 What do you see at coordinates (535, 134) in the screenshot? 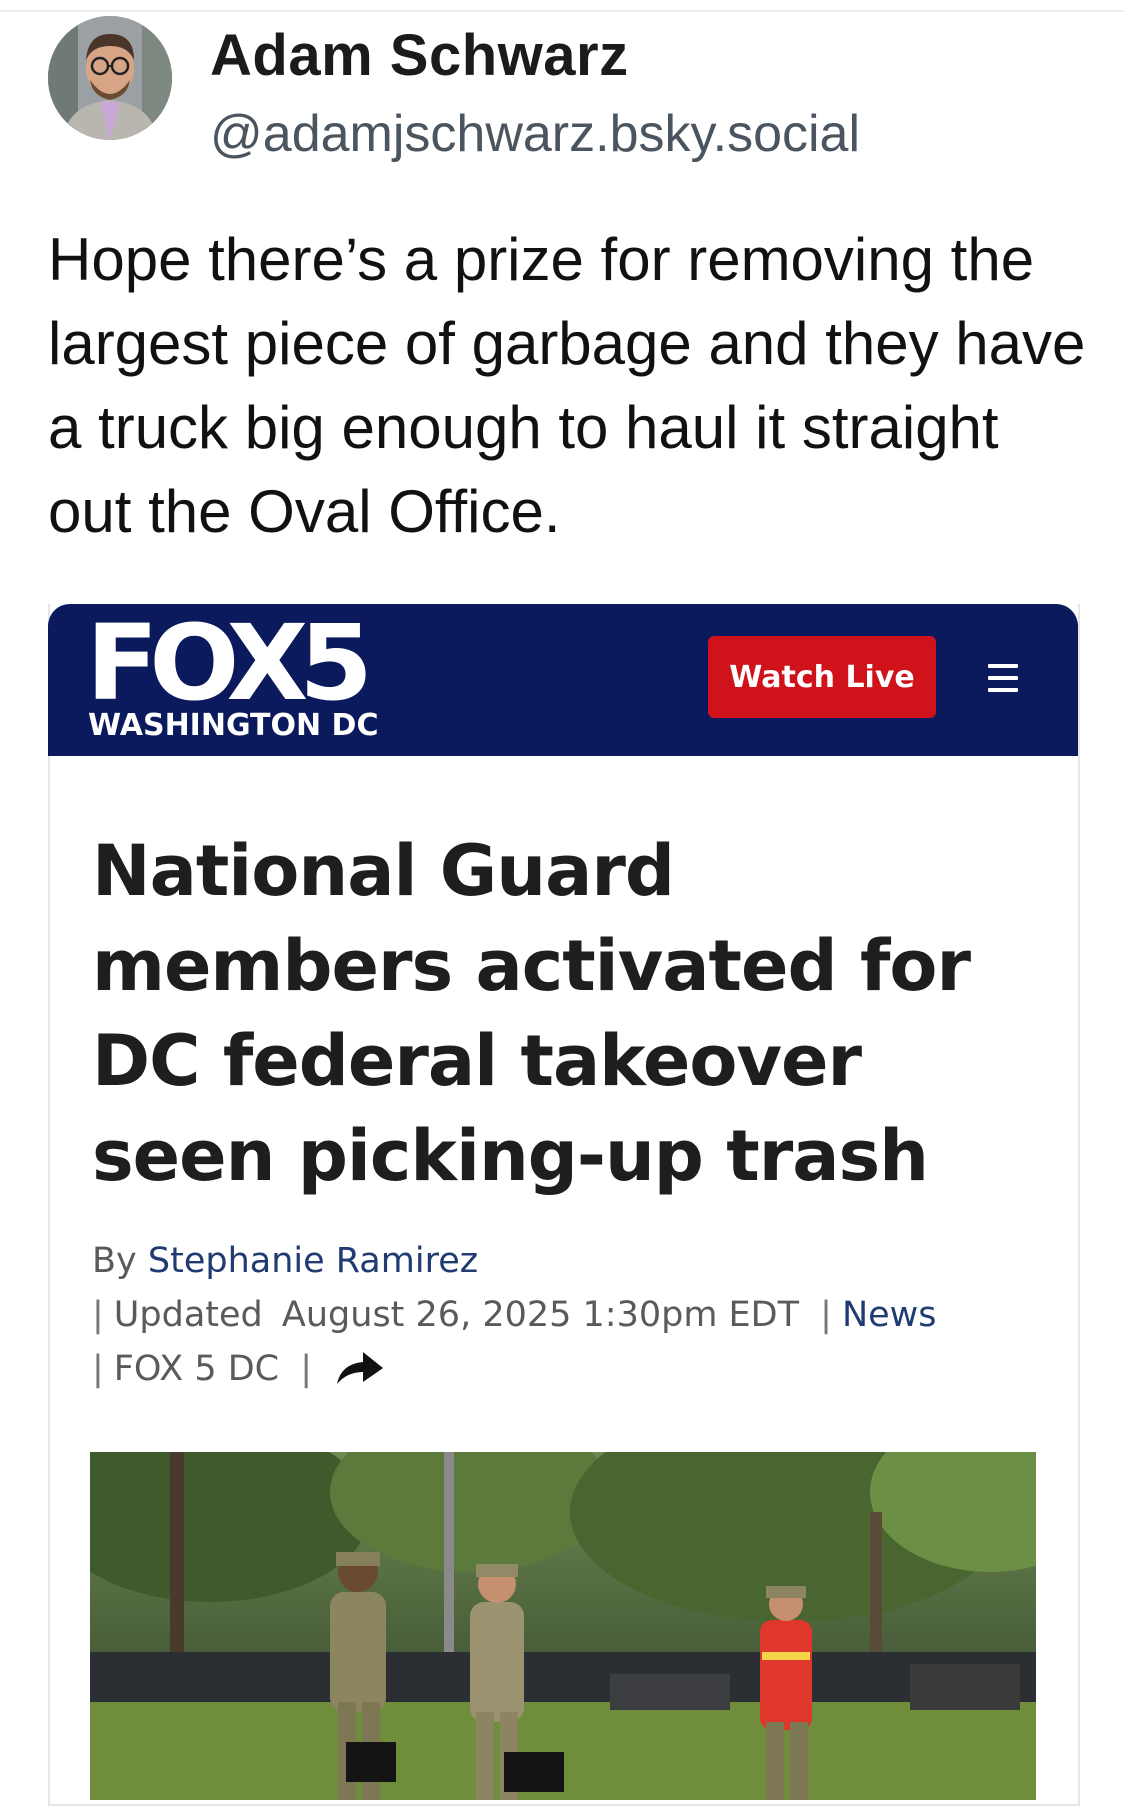
I see `author-handle: @adamjschwarz.bsky.social` at bounding box center [535, 134].